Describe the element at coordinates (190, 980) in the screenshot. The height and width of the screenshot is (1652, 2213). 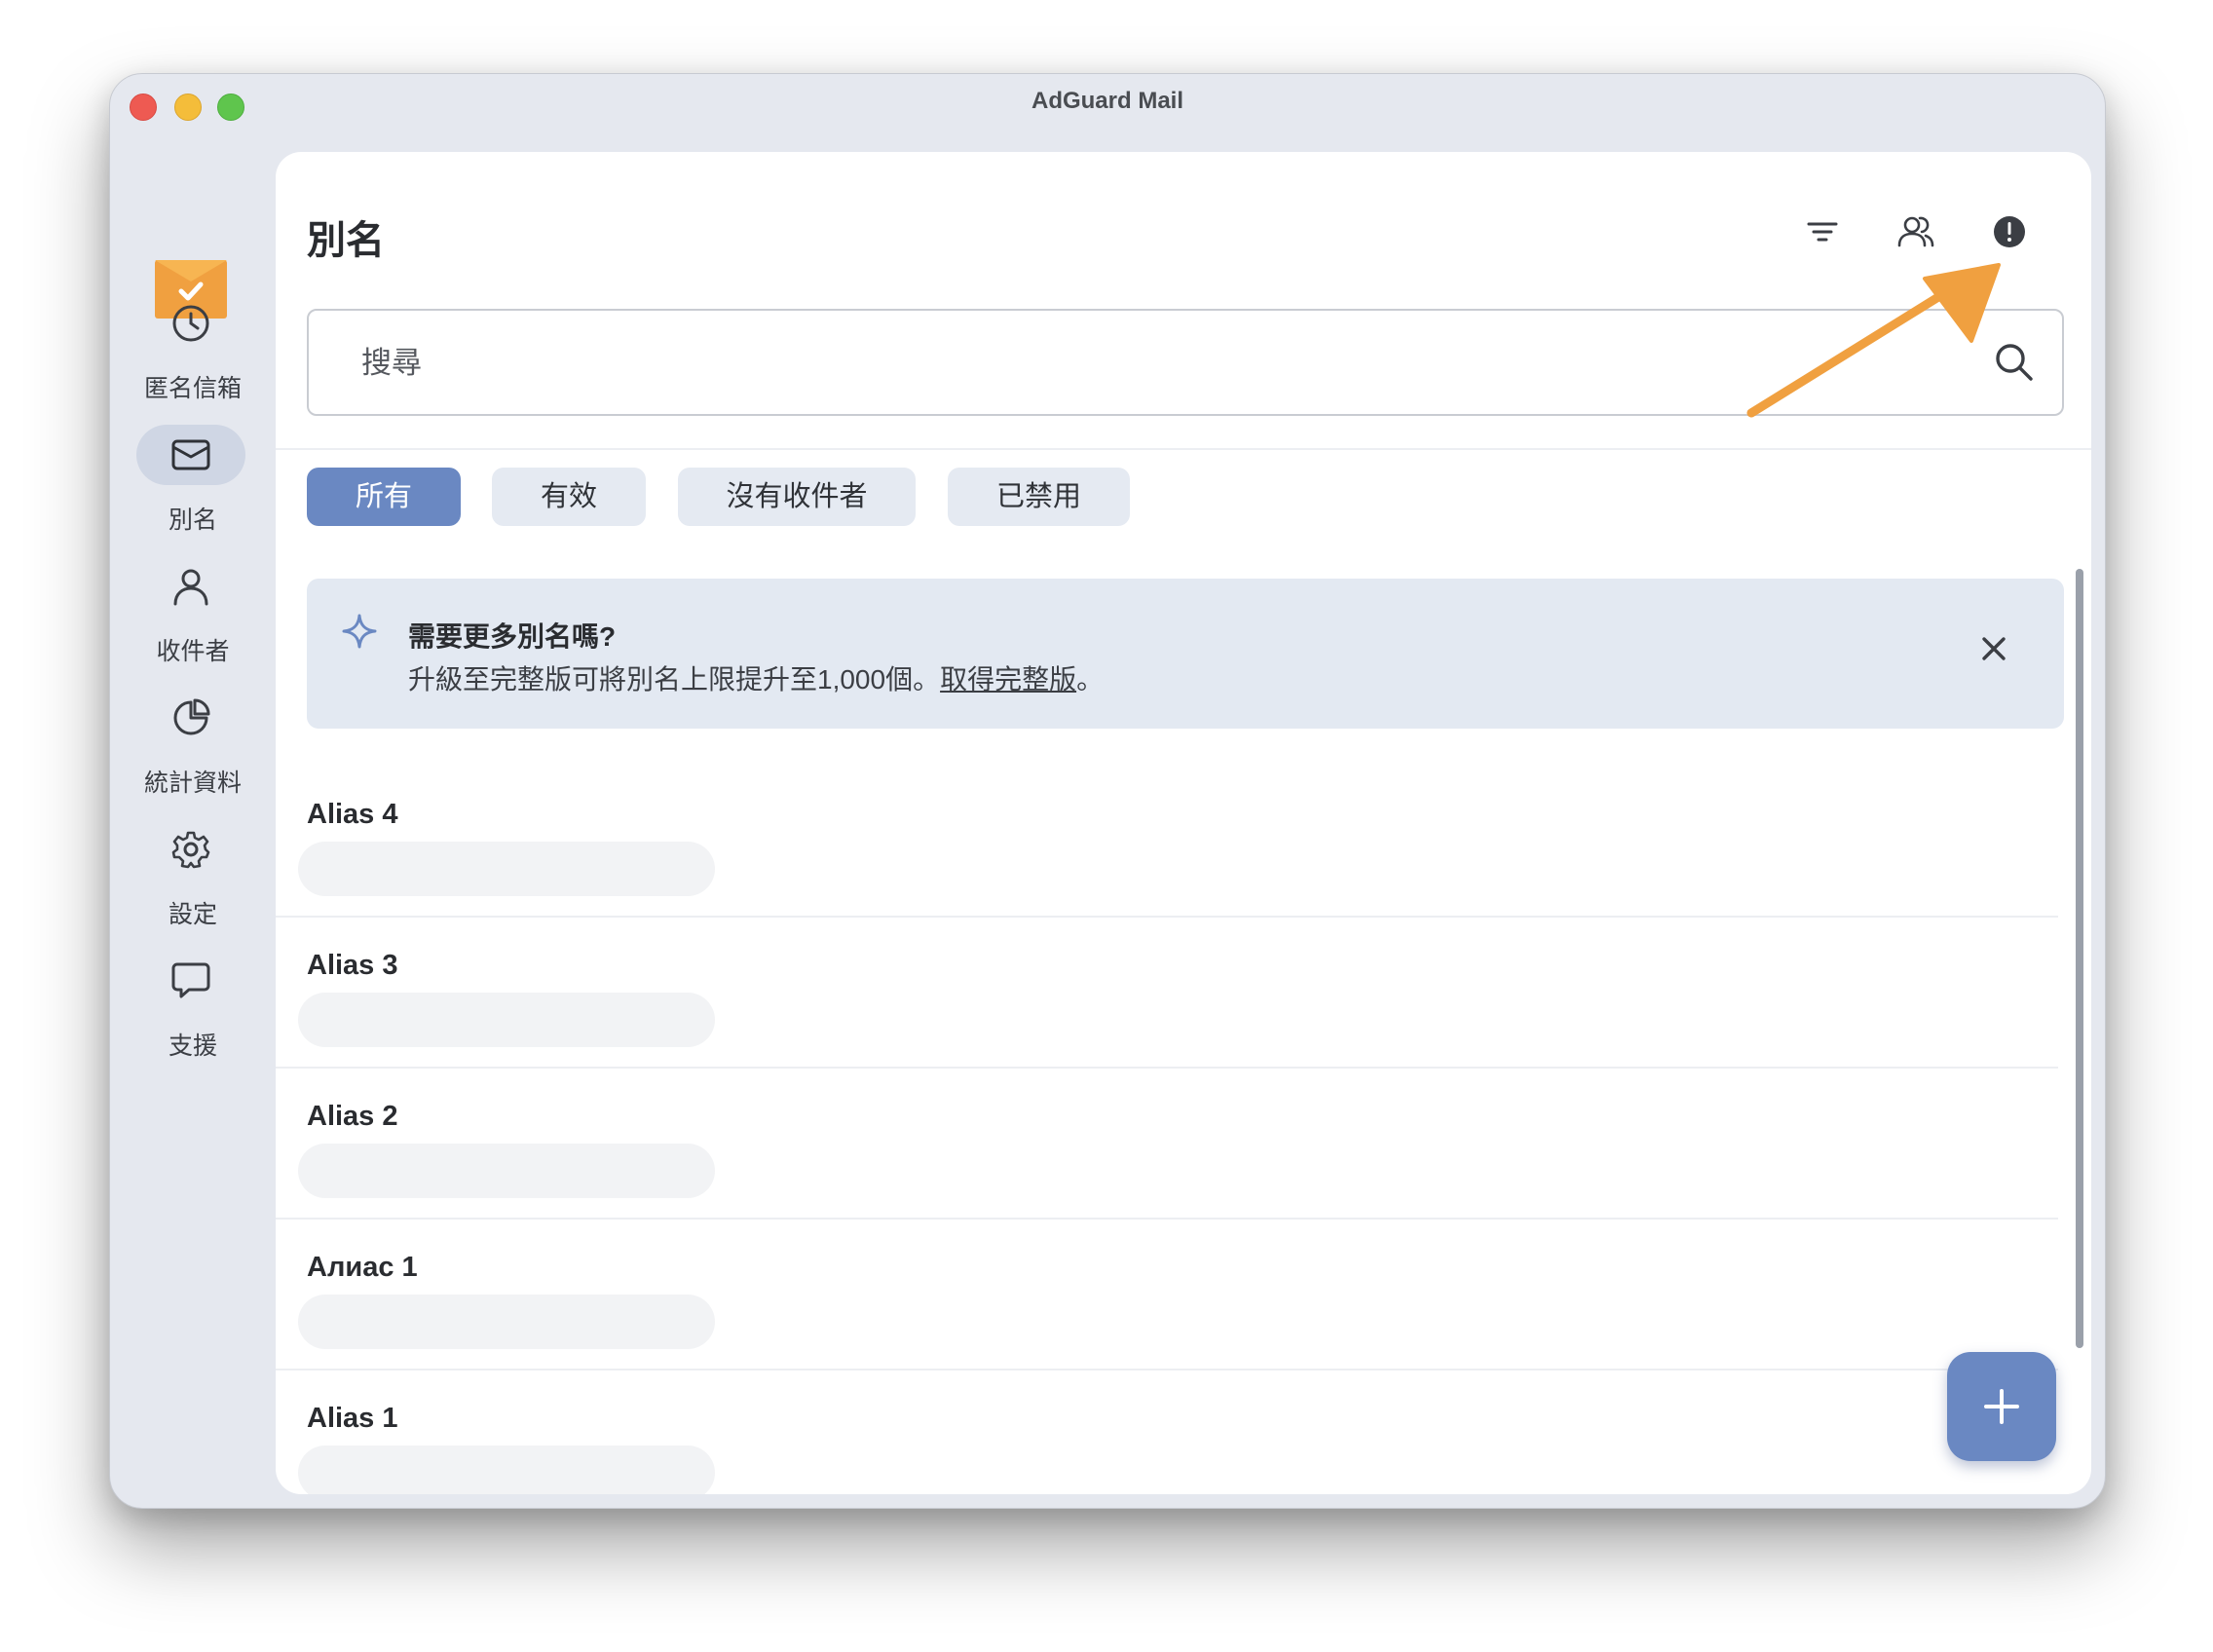
I see `chat-bubble-icon` at that location.